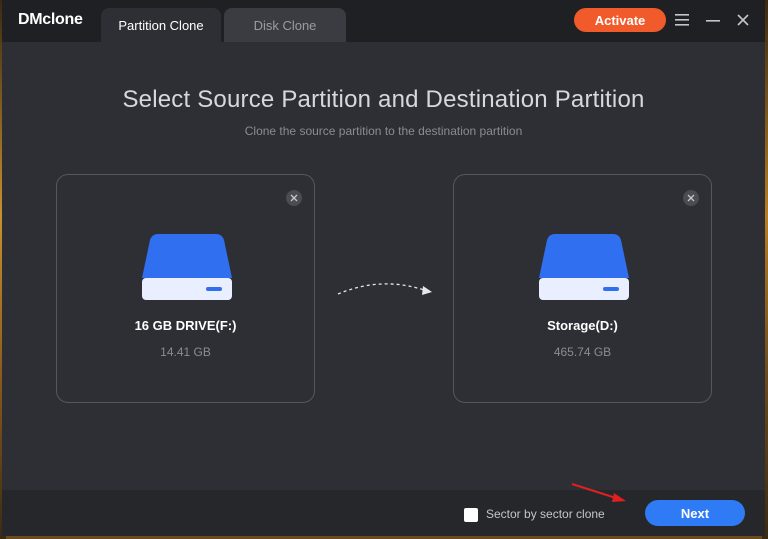 The height and width of the screenshot is (539, 768). What do you see at coordinates (682, 20) in the screenshot?
I see `hamburger-menu-icon` at bounding box center [682, 20].